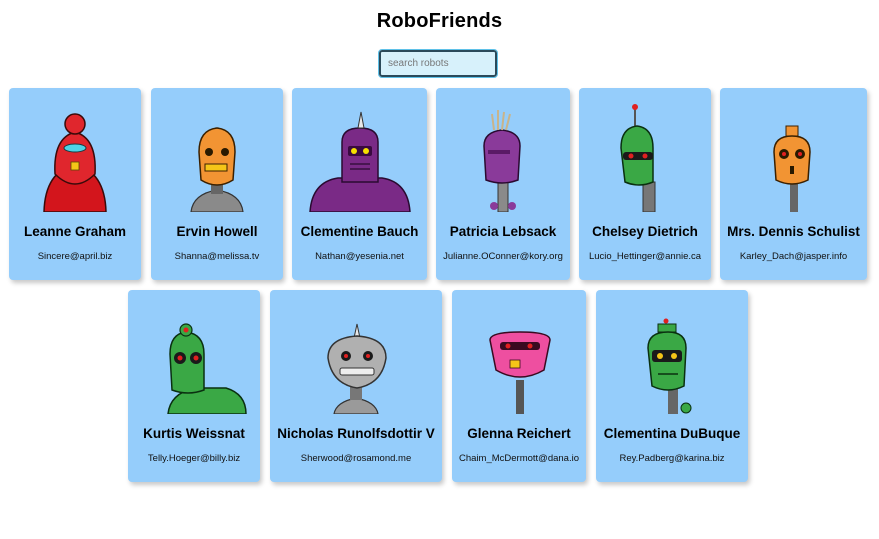 The width and height of the screenshot is (879, 539). What do you see at coordinates (217, 256) in the screenshot?
I see `robot-email: Shanna@melissa.tv` at bounding box center [217, 256].